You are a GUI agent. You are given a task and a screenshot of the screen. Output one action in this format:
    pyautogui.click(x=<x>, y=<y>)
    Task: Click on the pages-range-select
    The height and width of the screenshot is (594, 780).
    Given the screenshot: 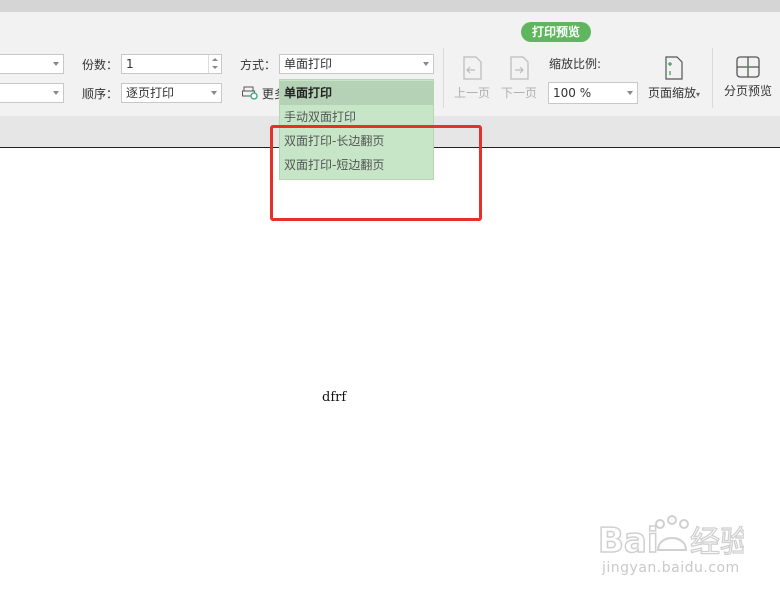 What is the action you would take?
    pyautogui.click(x=32, y=93)
    